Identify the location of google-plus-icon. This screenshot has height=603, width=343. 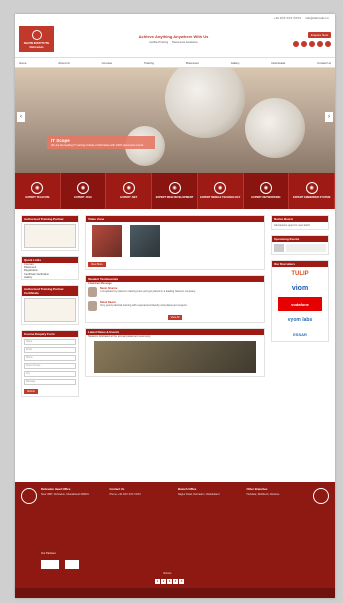
(312, 43).